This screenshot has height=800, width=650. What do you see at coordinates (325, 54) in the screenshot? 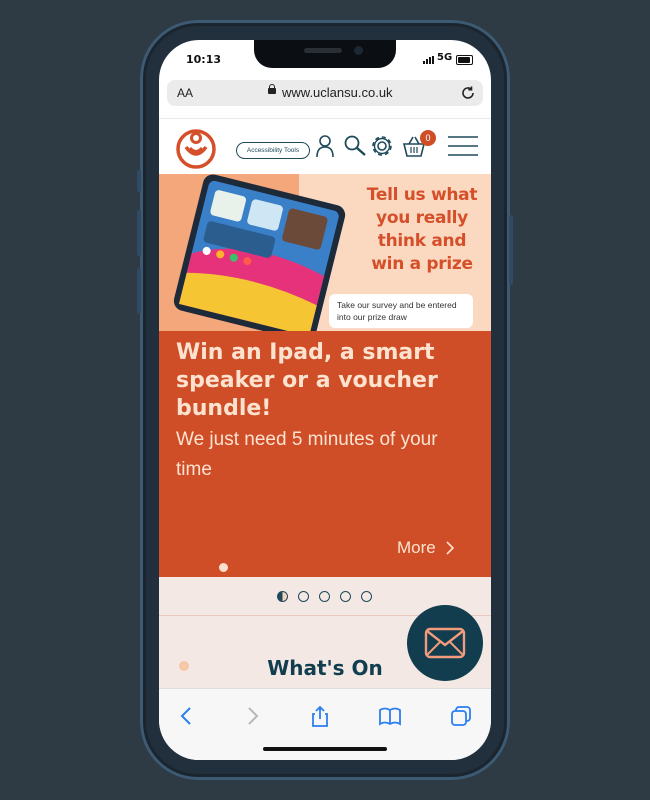
I see `notch` at bounding box center [325, 54].